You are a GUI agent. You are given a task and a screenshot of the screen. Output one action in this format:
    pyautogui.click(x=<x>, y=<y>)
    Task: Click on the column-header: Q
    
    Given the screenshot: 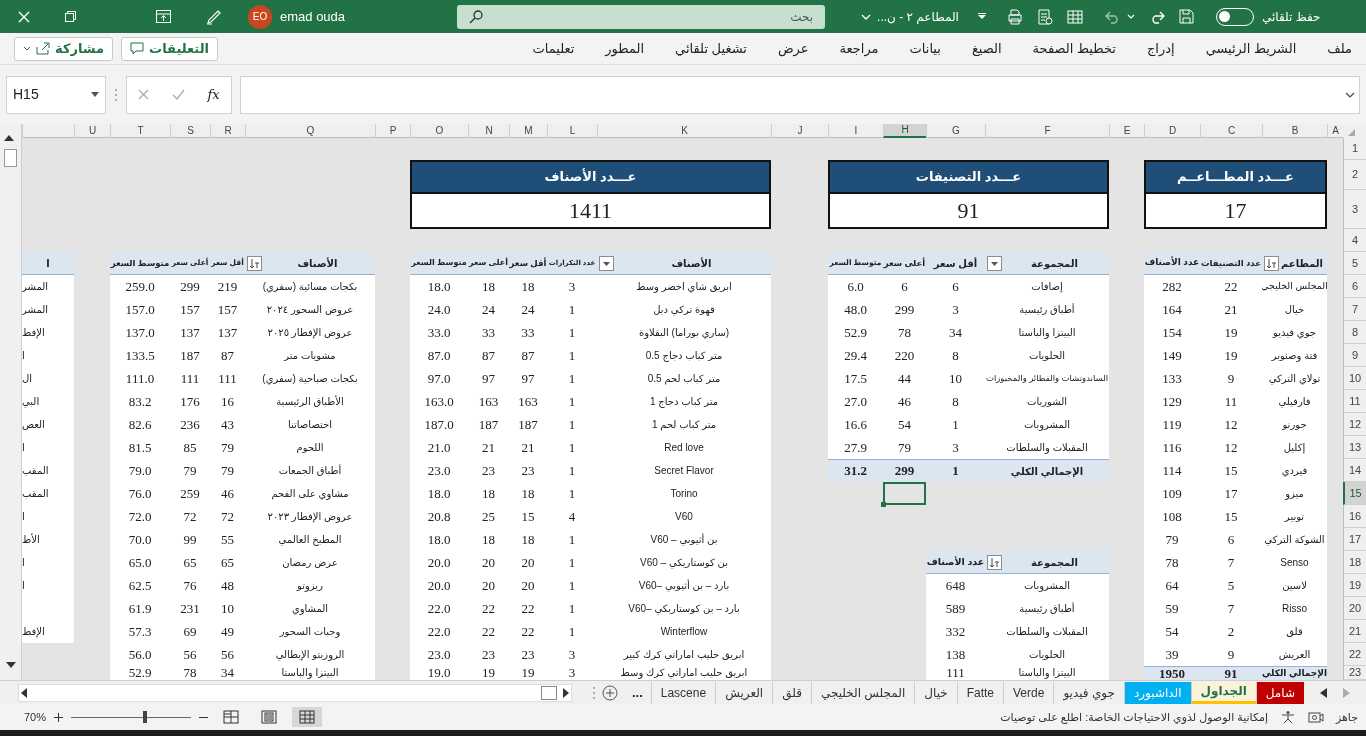 What is the action you would take?
    pyautogui.click(x=310, y=131)
    